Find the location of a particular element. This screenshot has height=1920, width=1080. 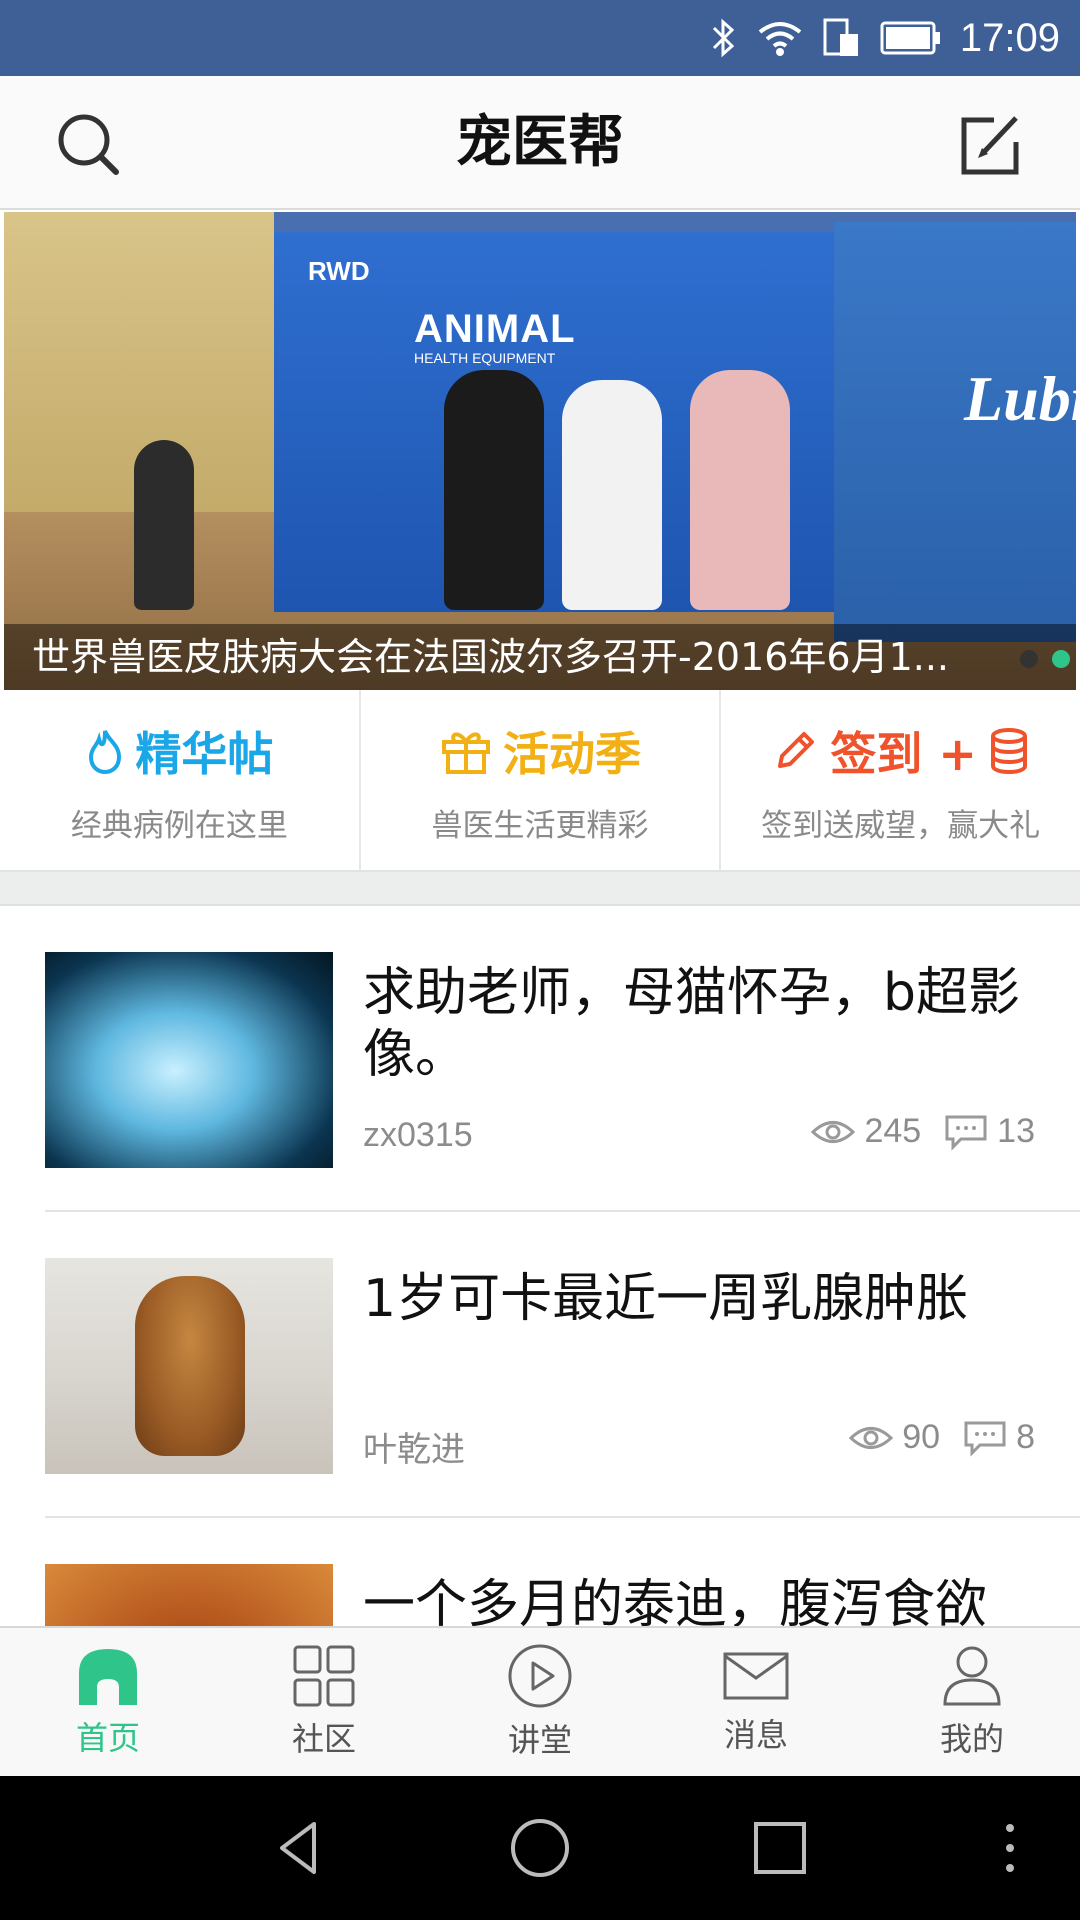

carousel-indicator is located at coordinates (1029, 659).